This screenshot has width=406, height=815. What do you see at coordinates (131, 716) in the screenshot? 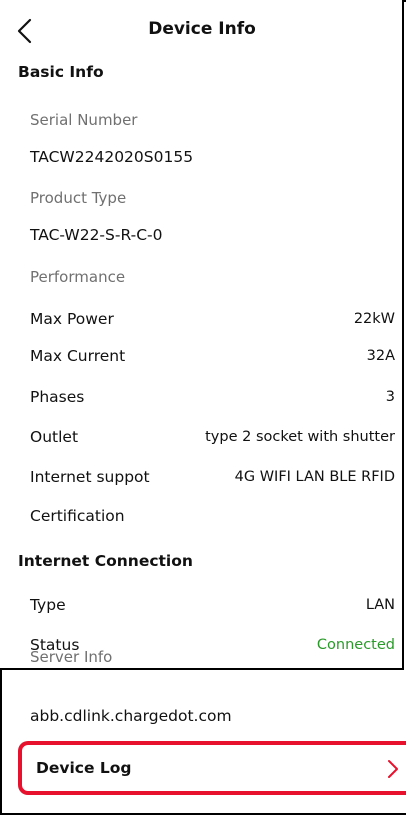
I see `server-url-value: abb.cdlink.chargedot.com` at bounding box center [131, 716].